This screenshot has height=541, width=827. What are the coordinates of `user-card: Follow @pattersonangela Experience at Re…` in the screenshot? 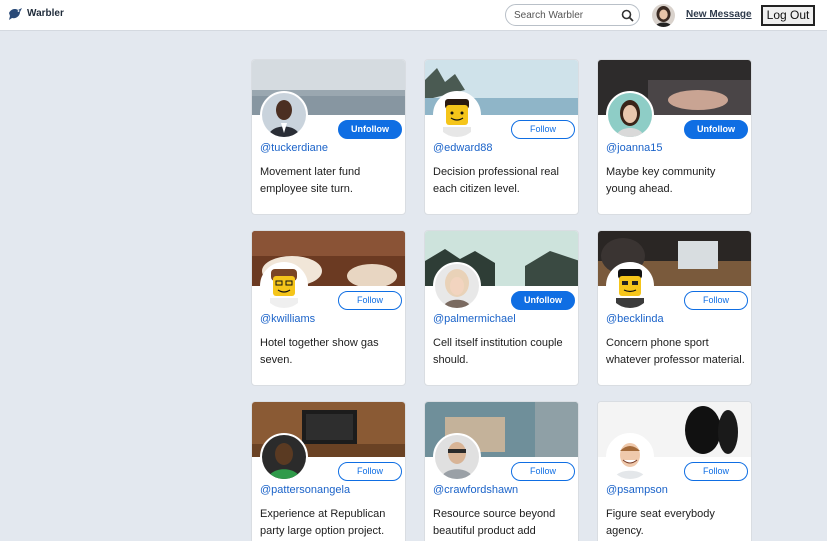 It's located at (328, 471).